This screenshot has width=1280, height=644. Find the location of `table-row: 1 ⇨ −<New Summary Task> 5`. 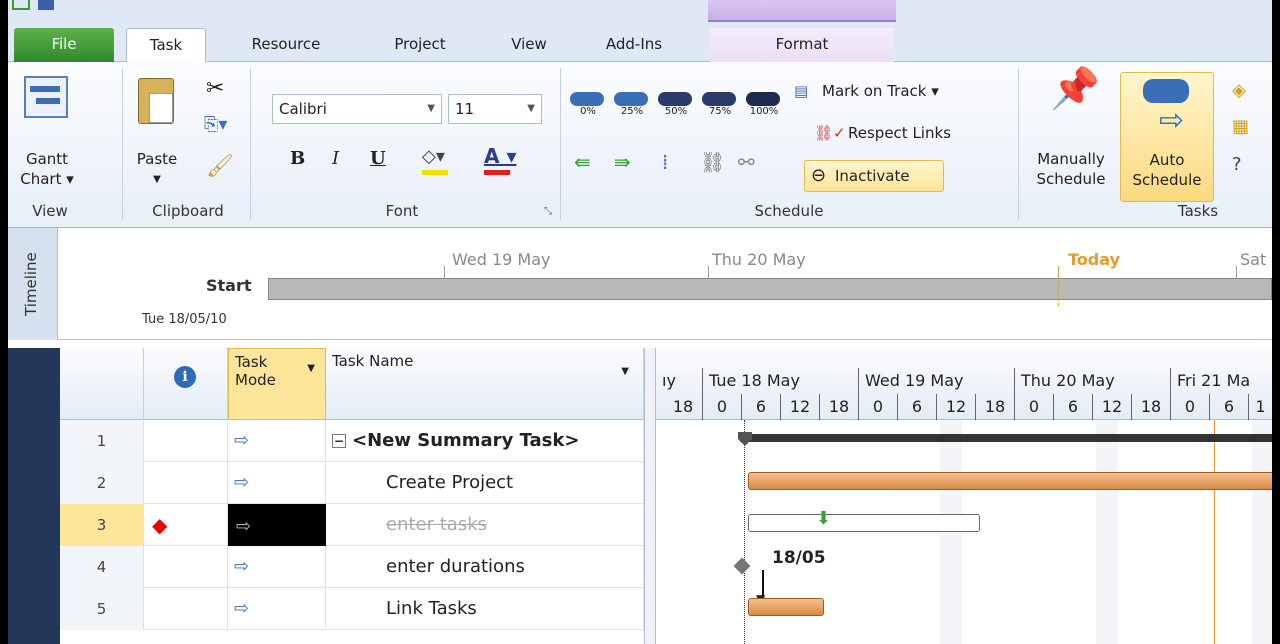

table-row: 1 ⇨ −<New Summary Task> 5 is located at coordinates (359, 441).